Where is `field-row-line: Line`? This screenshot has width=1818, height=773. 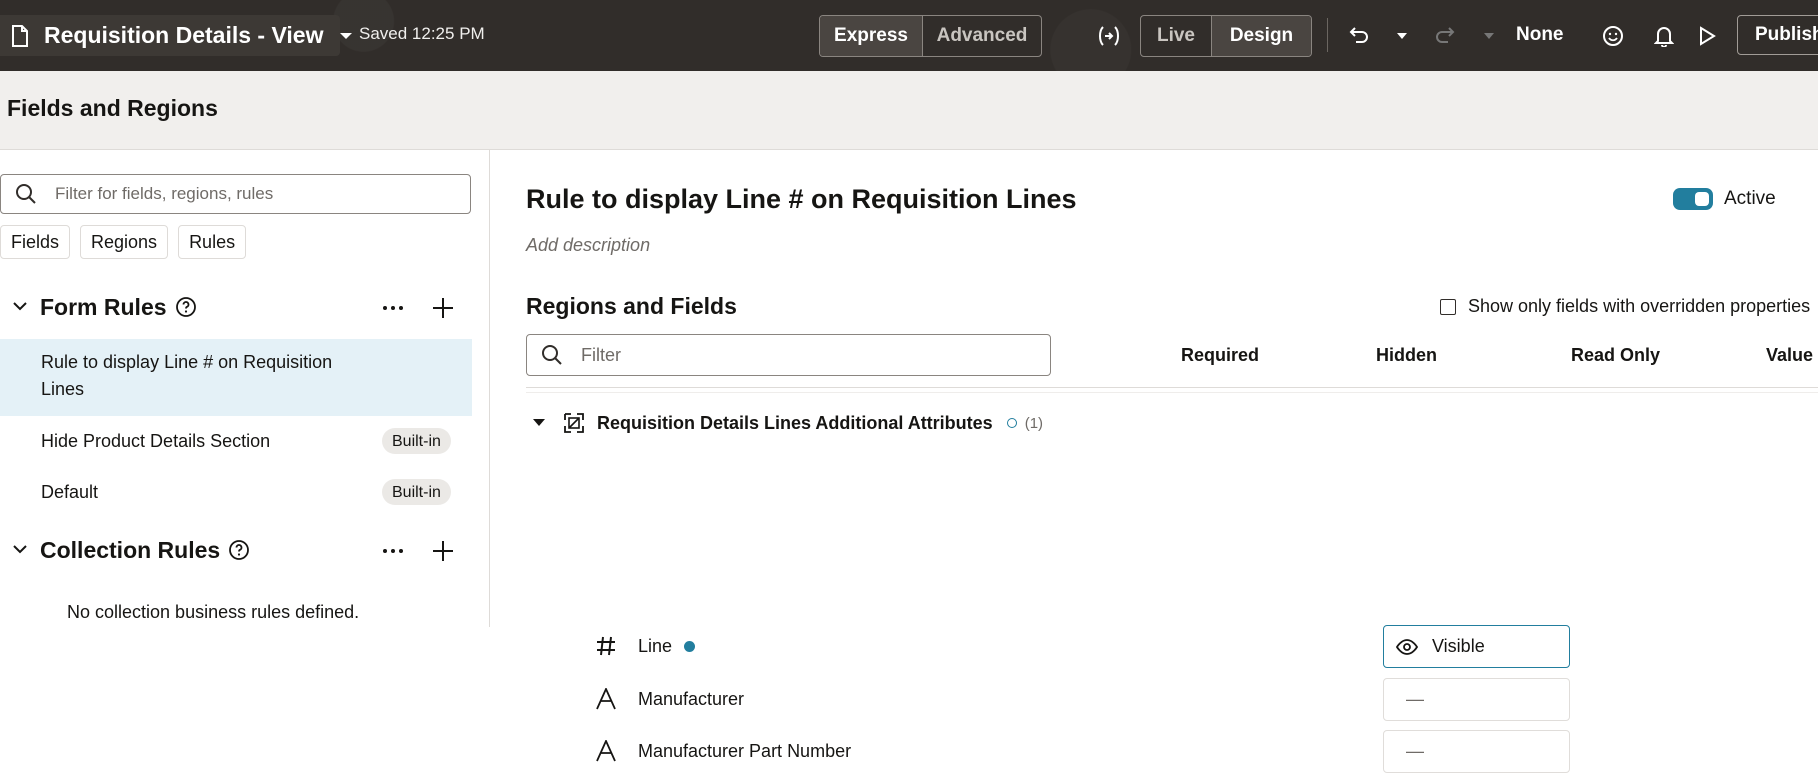 field-row-line: Line is located at coordinates (645, 646).